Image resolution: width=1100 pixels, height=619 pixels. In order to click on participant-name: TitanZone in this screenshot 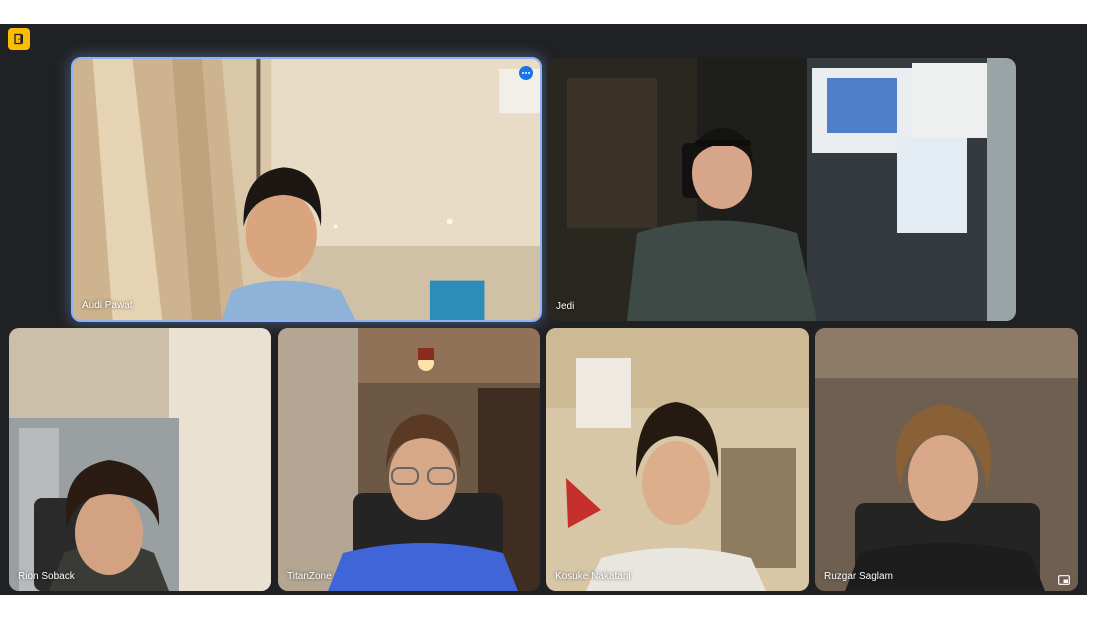, I will do `click(309, 576)`.